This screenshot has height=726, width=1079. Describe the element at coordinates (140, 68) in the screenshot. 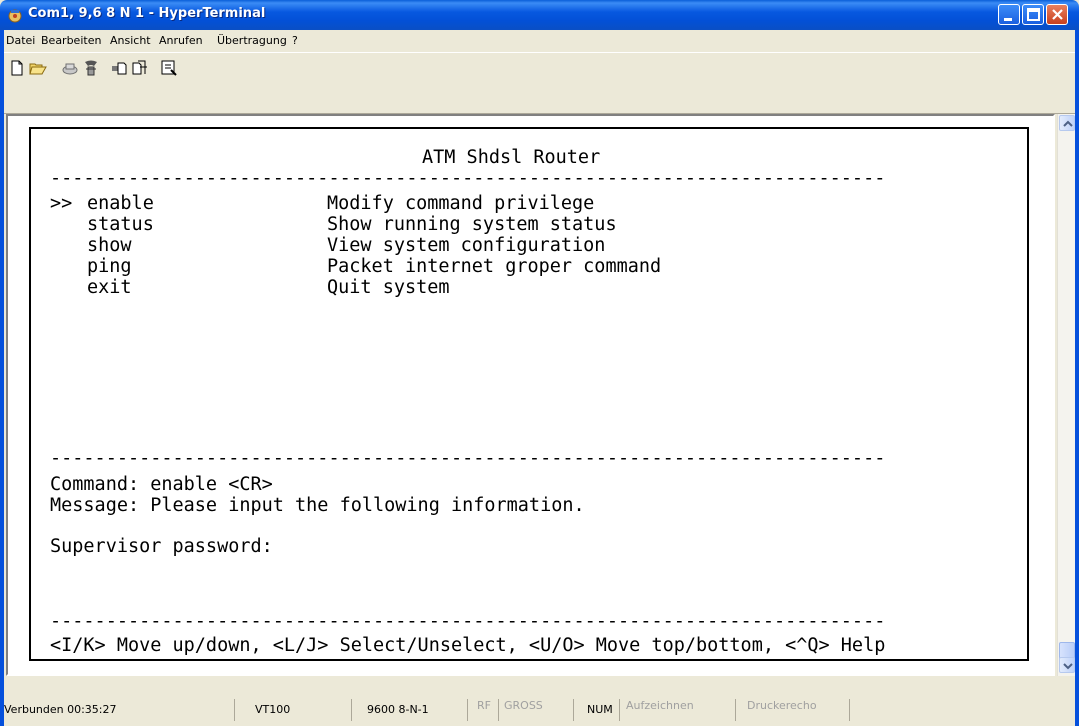

I see `receive-icon` at that location.